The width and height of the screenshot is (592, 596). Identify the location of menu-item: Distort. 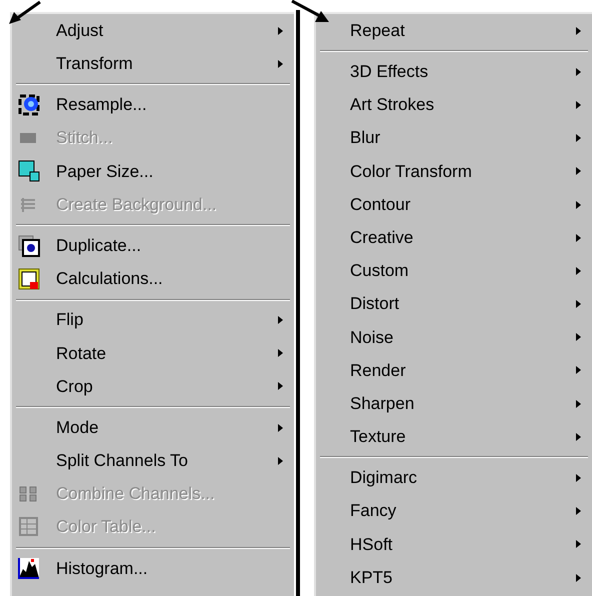
(462, 304).